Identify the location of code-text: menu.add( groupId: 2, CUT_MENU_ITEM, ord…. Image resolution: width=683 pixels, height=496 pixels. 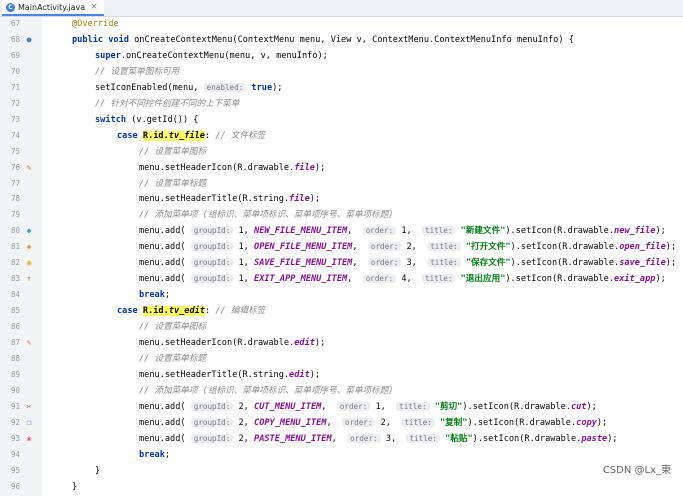
(368, 407).